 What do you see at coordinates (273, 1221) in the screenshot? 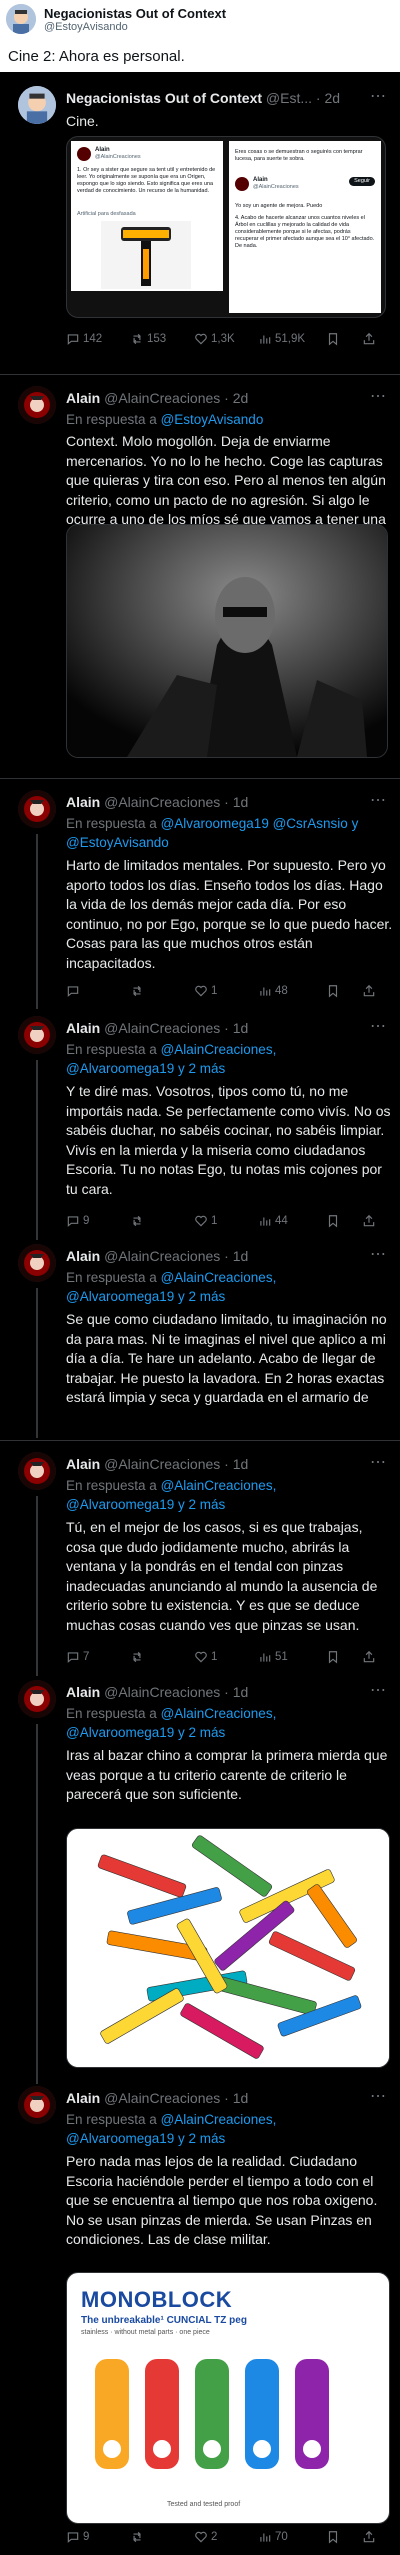
I see `views-button: 44` at bounding box center [273, 1221].